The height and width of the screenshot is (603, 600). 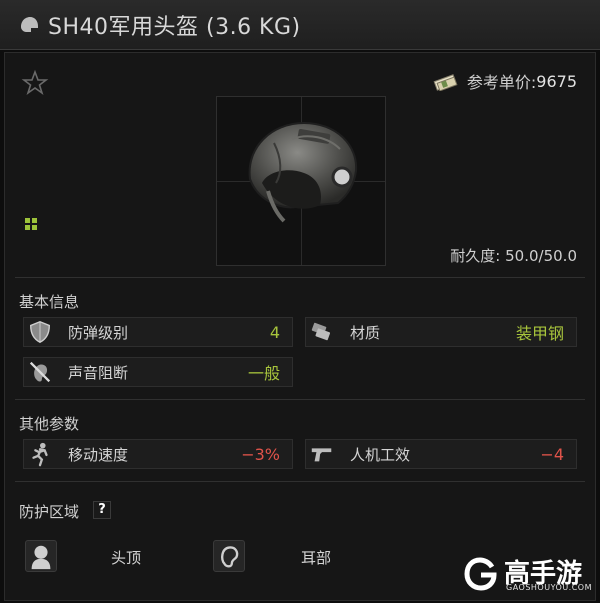 What do you see at coordinates (158, 454) in the screenshot?
I see `stat-move-speed: 移动速度 −3%` at bounding box center [158, 454].